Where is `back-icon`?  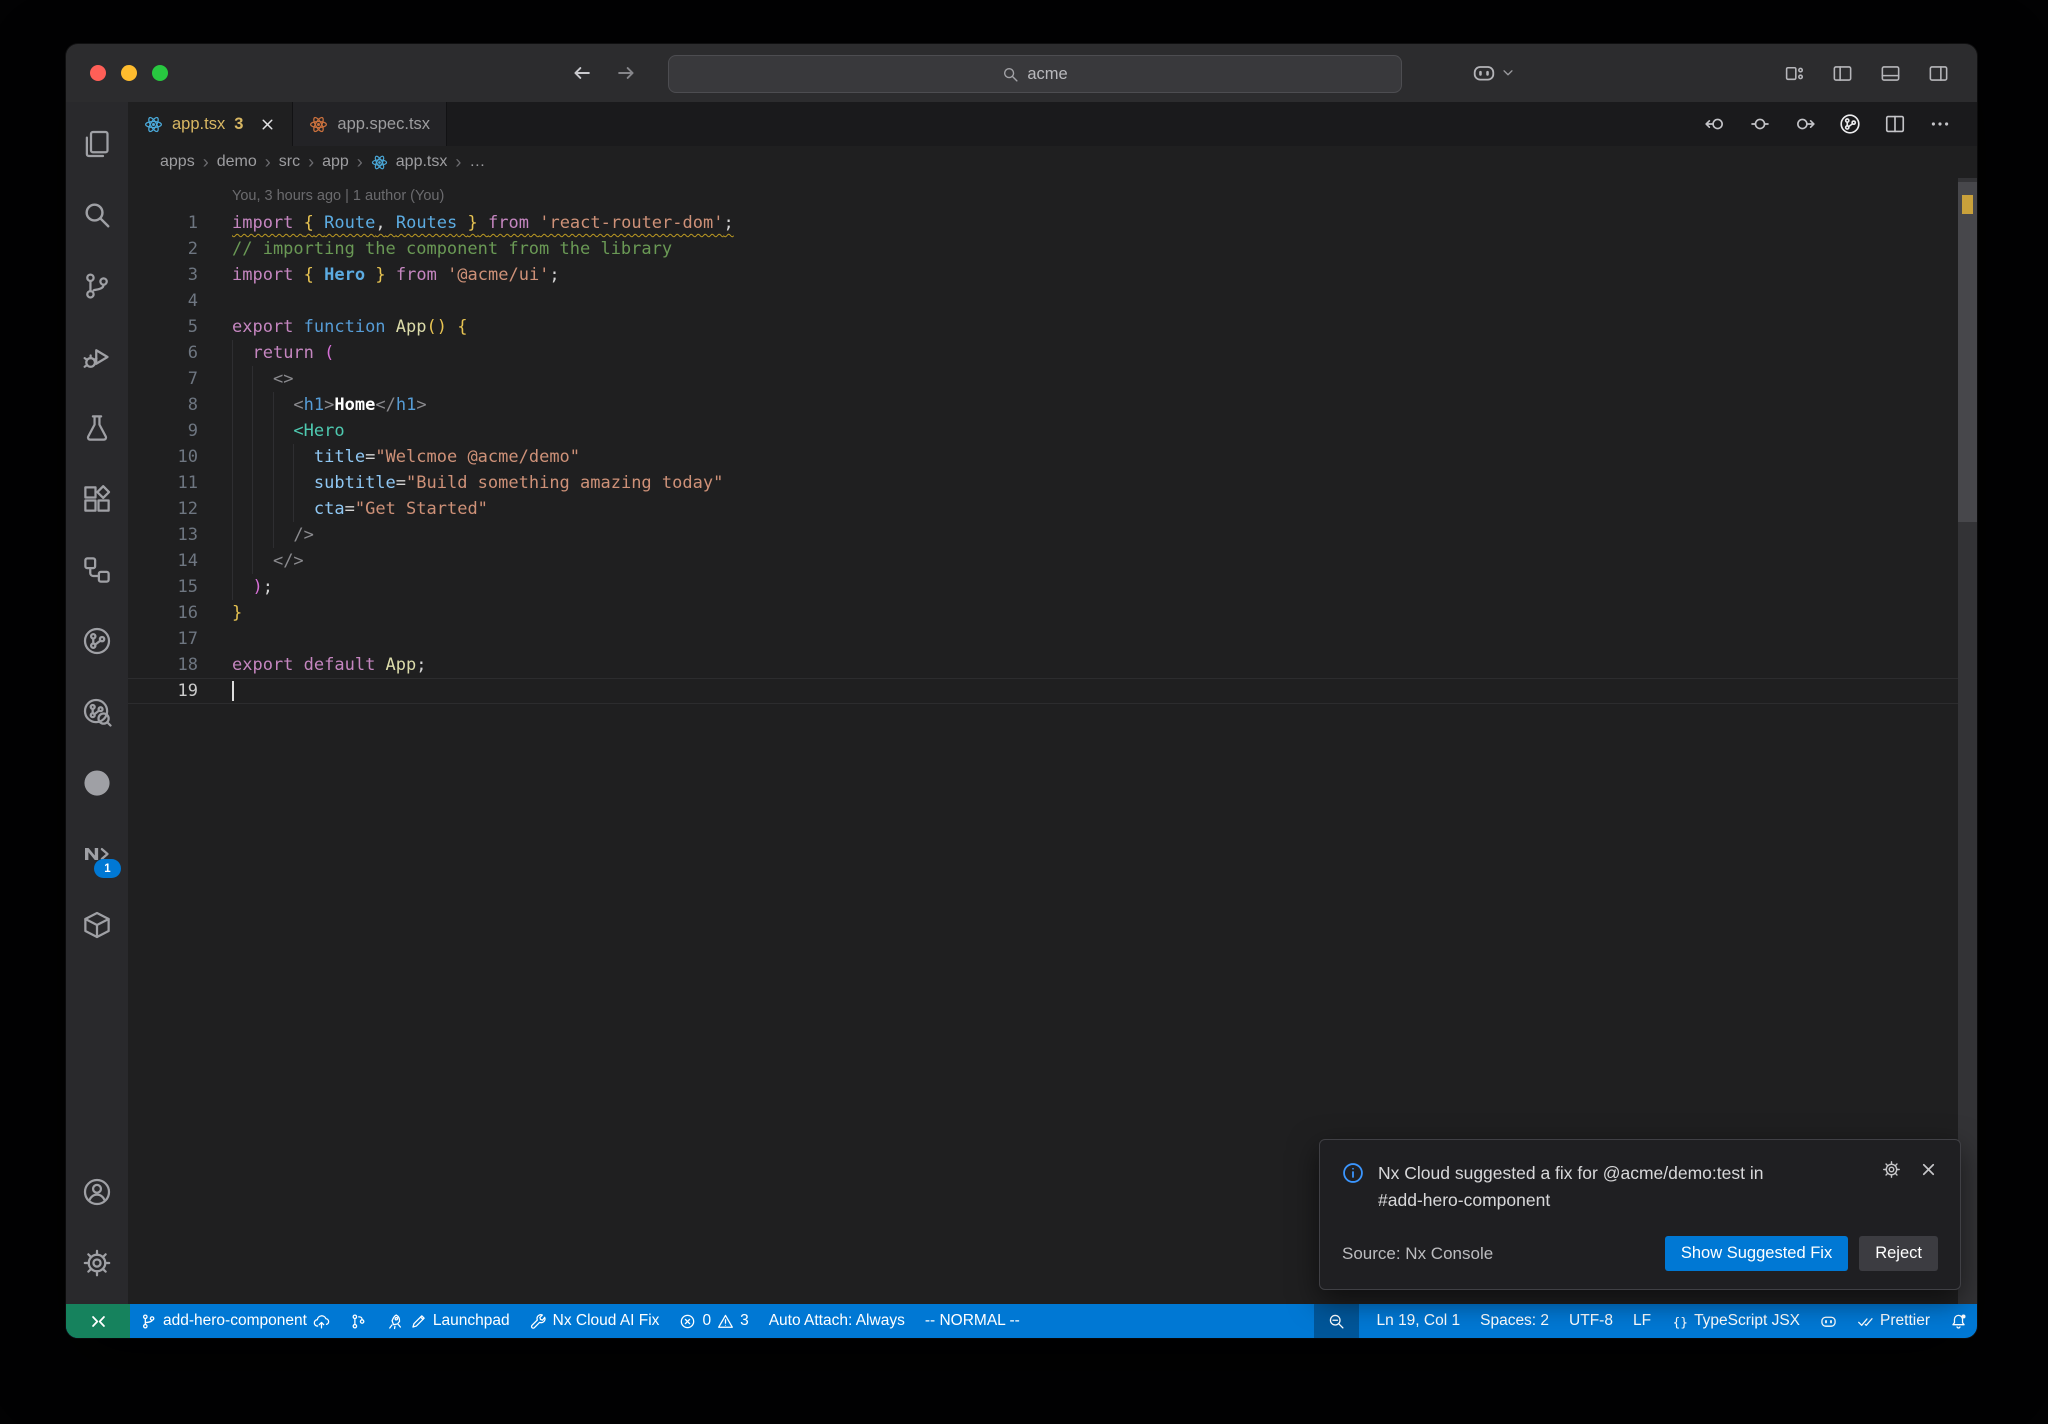
back-icon is located at coordinates (582, 73).